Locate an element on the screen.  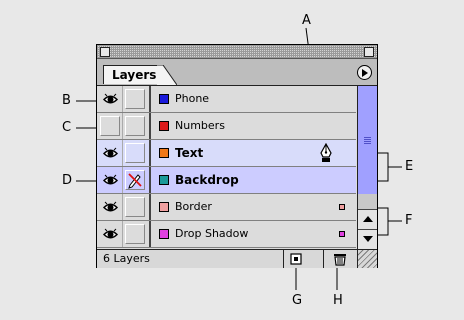
hidden-eye-box is located at coordinates (110, 126).